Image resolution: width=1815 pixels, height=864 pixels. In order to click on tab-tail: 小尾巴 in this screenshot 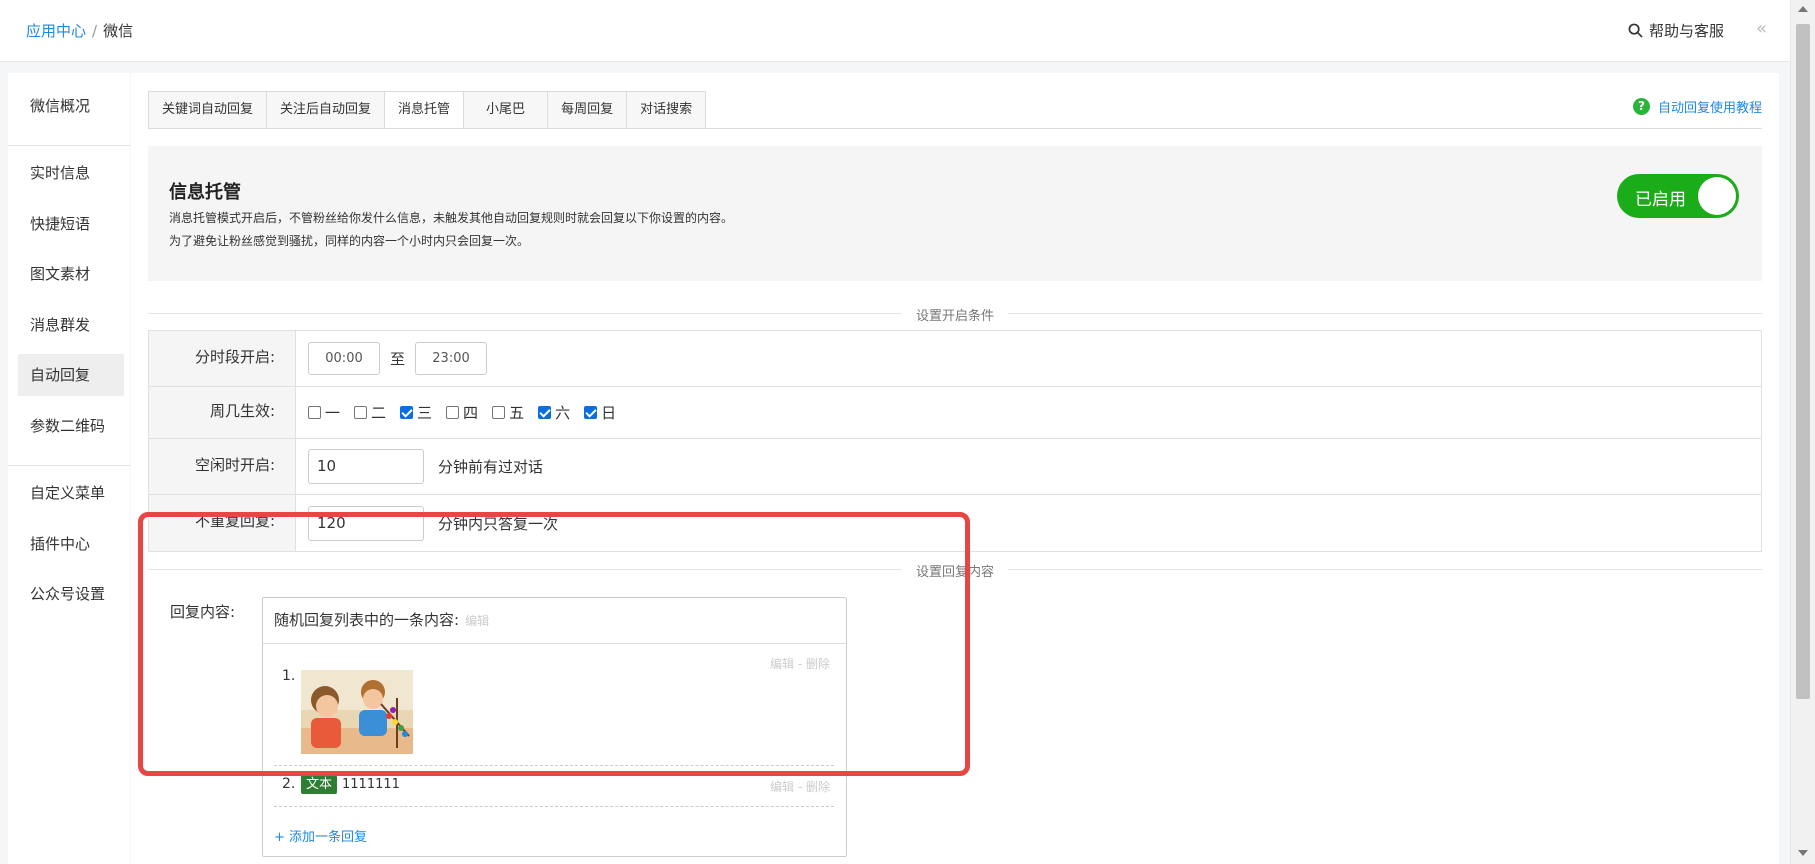, I will do `click(505, 110)`.